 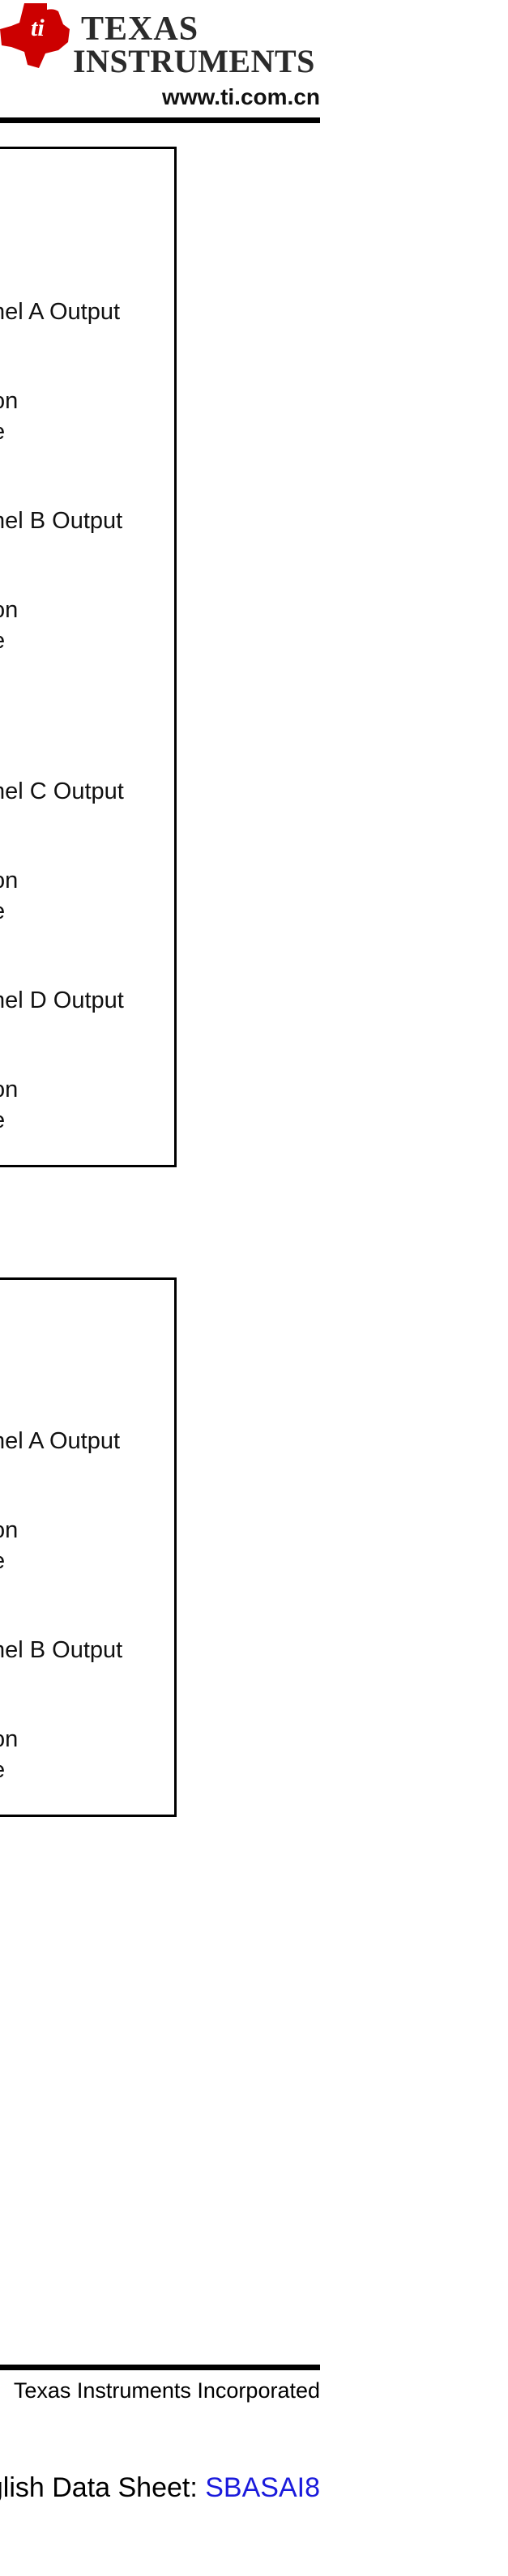 I want to click on footer-divider, so click(x=160, y=2367).